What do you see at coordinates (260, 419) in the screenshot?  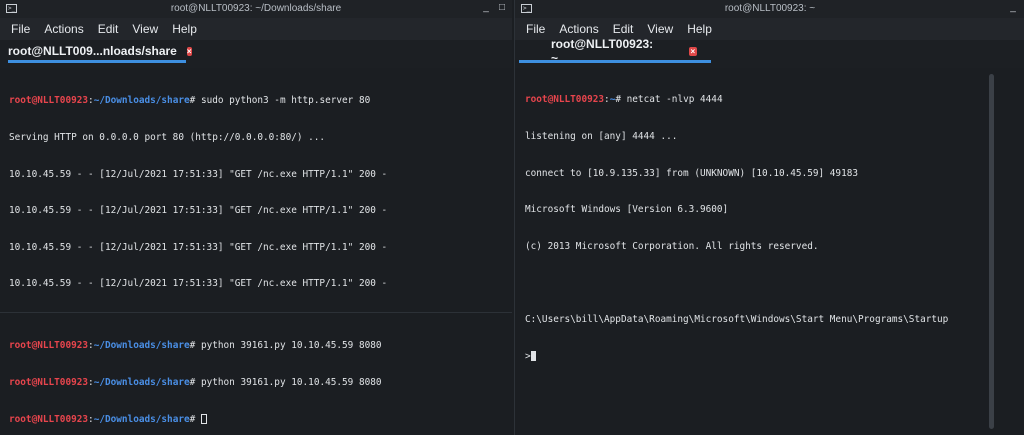 I see `prompt-line: root@NLLT00923:~/Downloads/share#` at bounding box center [260, 419].